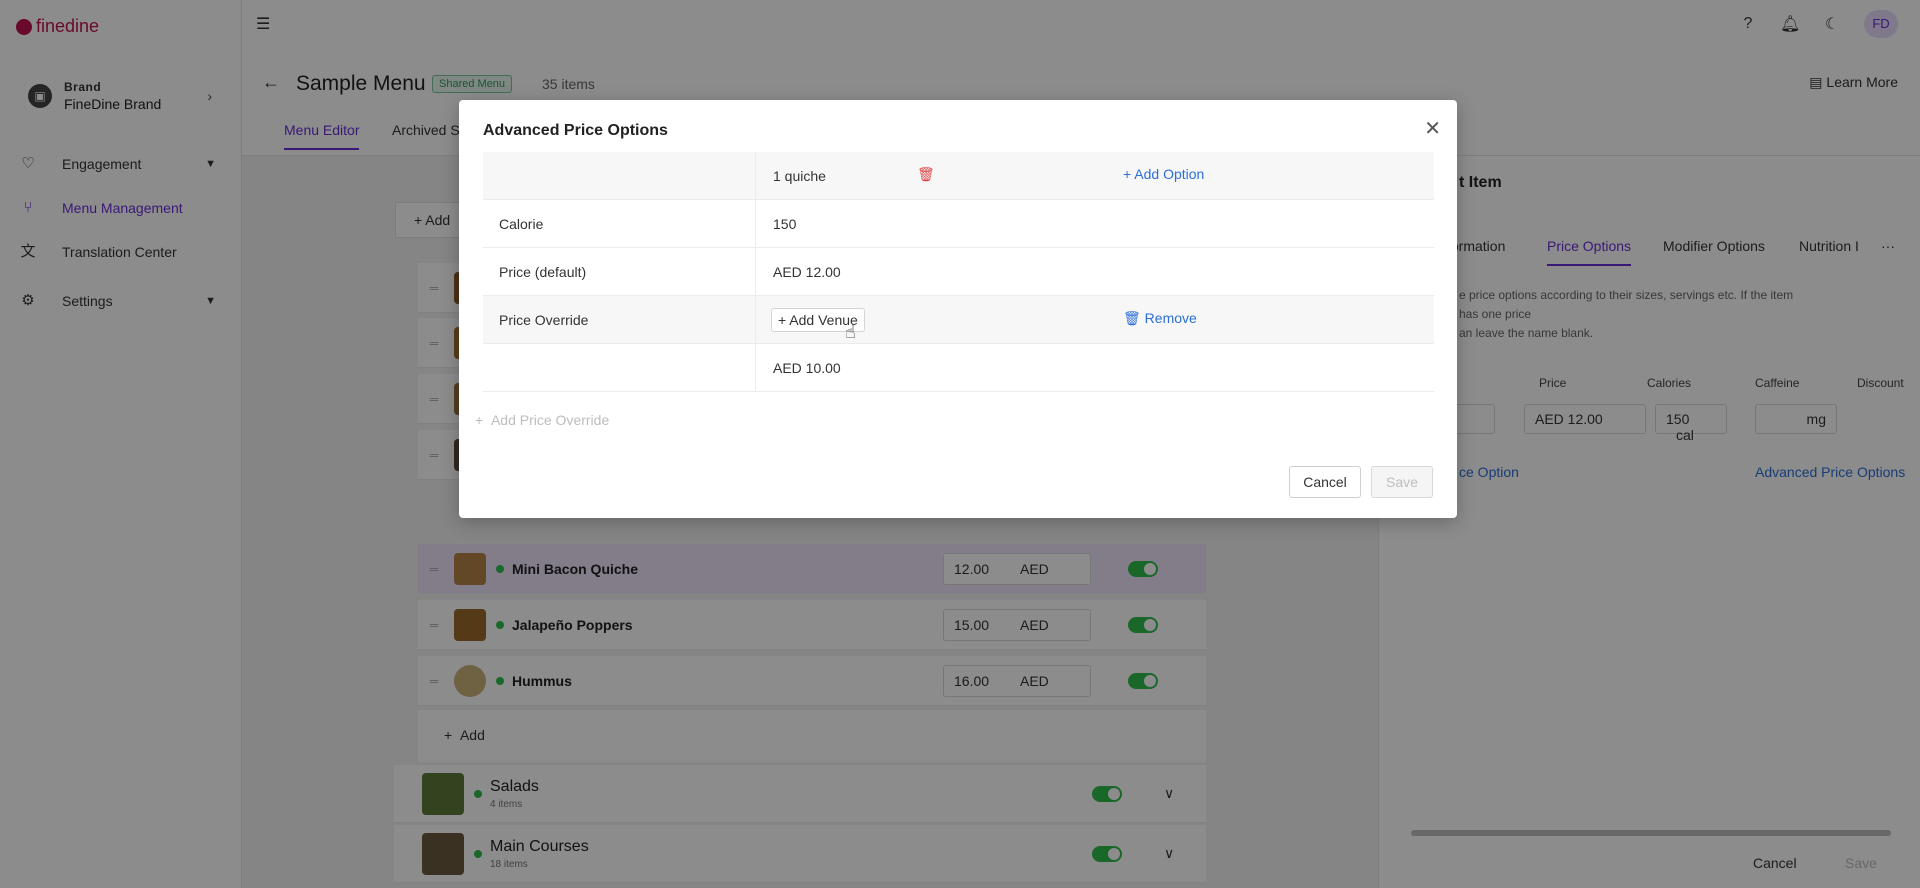 This screenshot has height=888, width=1920. What do you see at coordinates (543, 272) in the screenshot?
I see `row-label: Price (default)` at bounding box center [543, 272].